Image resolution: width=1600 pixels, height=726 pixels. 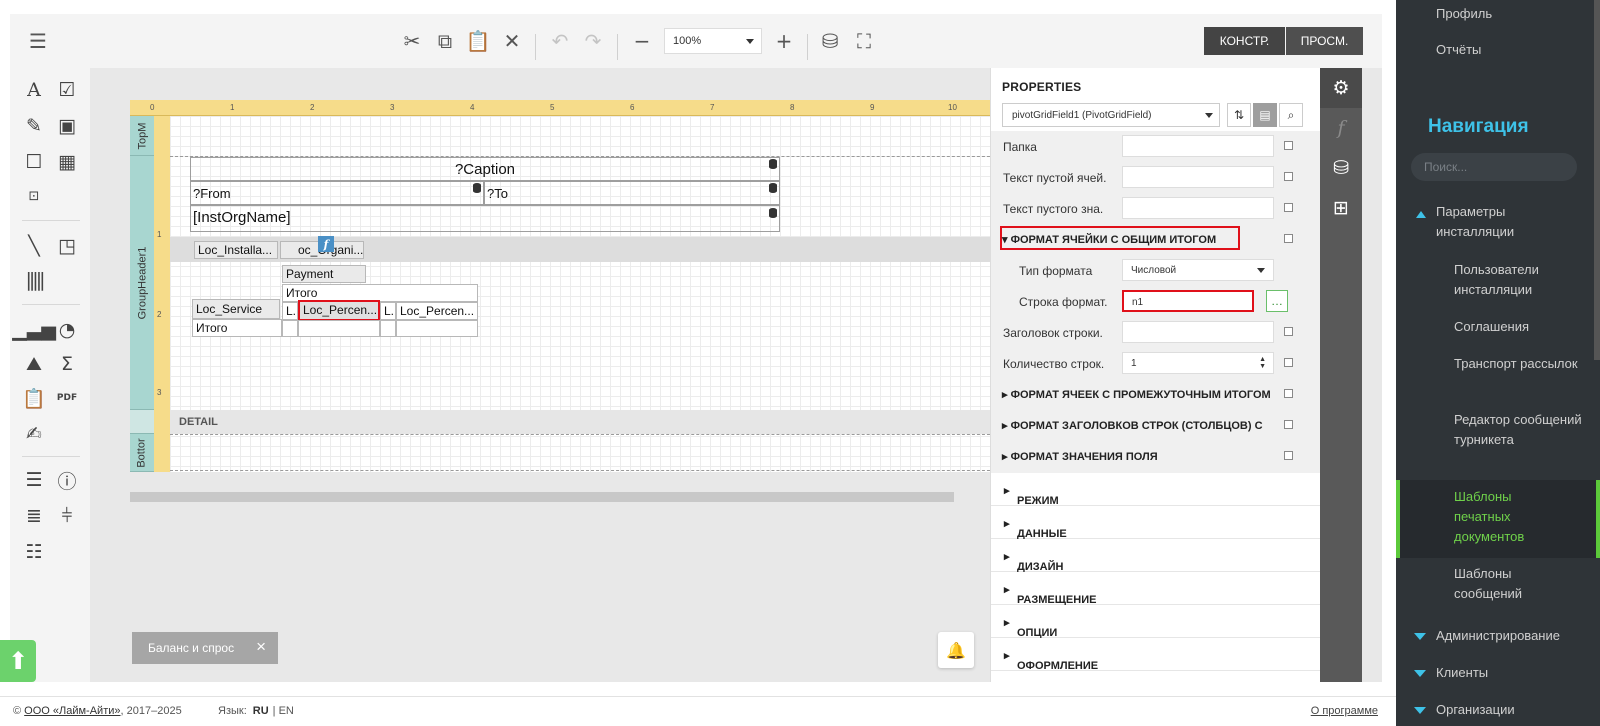 What do you see at coordinates (1597, 180) in the screenshot?
I see `nav-scrollbar` at bounding box center [1597, 180].